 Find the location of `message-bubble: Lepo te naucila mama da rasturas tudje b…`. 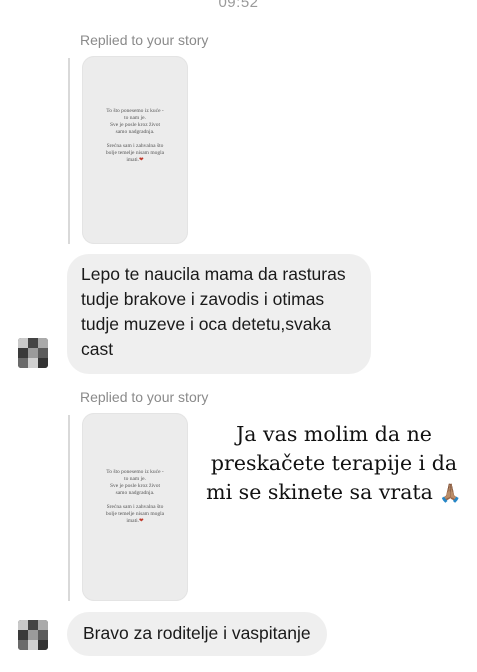

message-bubble: Lepo te naucila mama da rasturas tudje b… is located at coordinates (219, 314).